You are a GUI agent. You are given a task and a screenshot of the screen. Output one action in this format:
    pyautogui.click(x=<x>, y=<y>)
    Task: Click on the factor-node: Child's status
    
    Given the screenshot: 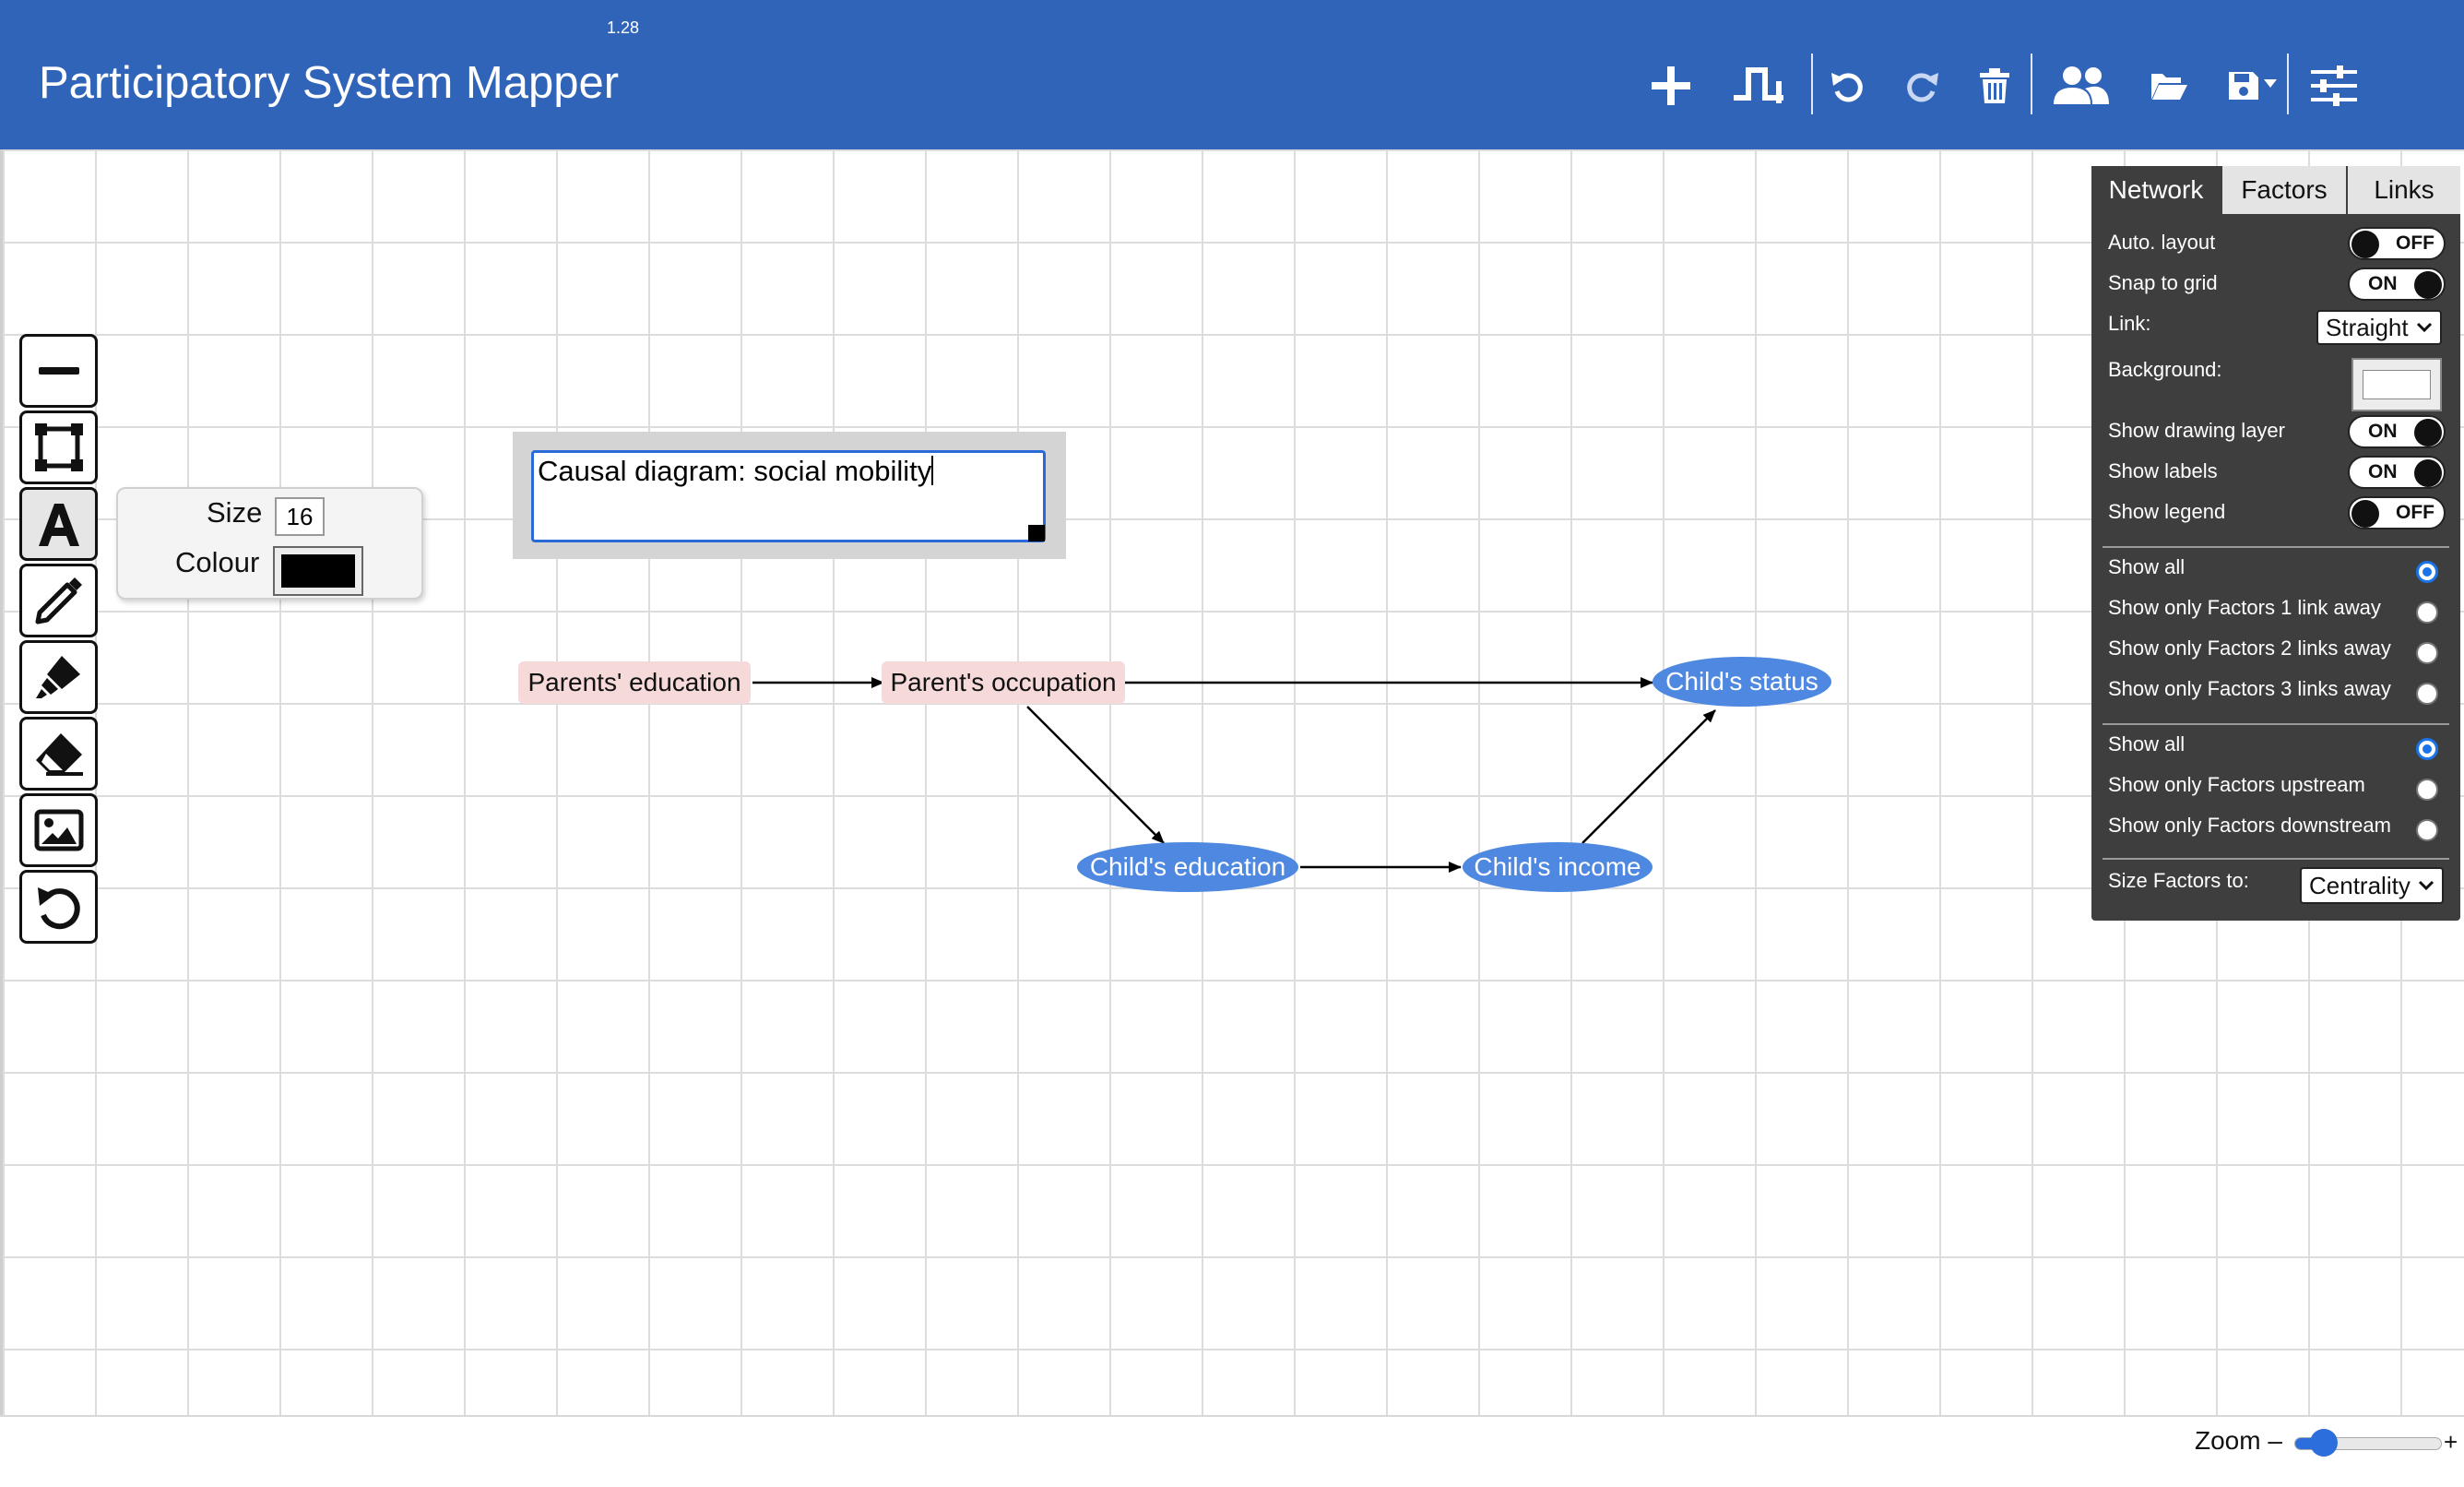 What is the action you would take?
    pyautogui.click(x=1742, y=682)
    